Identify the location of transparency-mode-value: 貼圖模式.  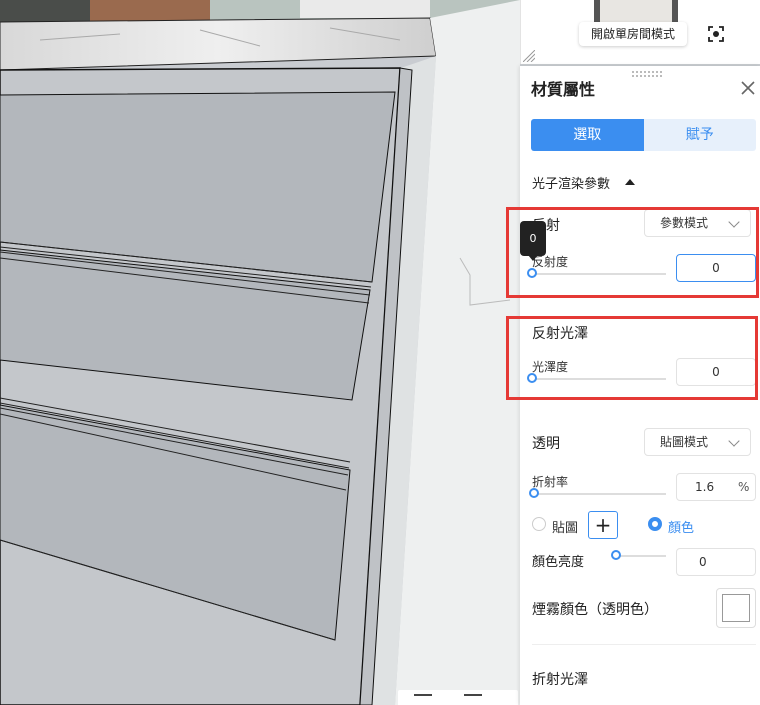
(684, 442).